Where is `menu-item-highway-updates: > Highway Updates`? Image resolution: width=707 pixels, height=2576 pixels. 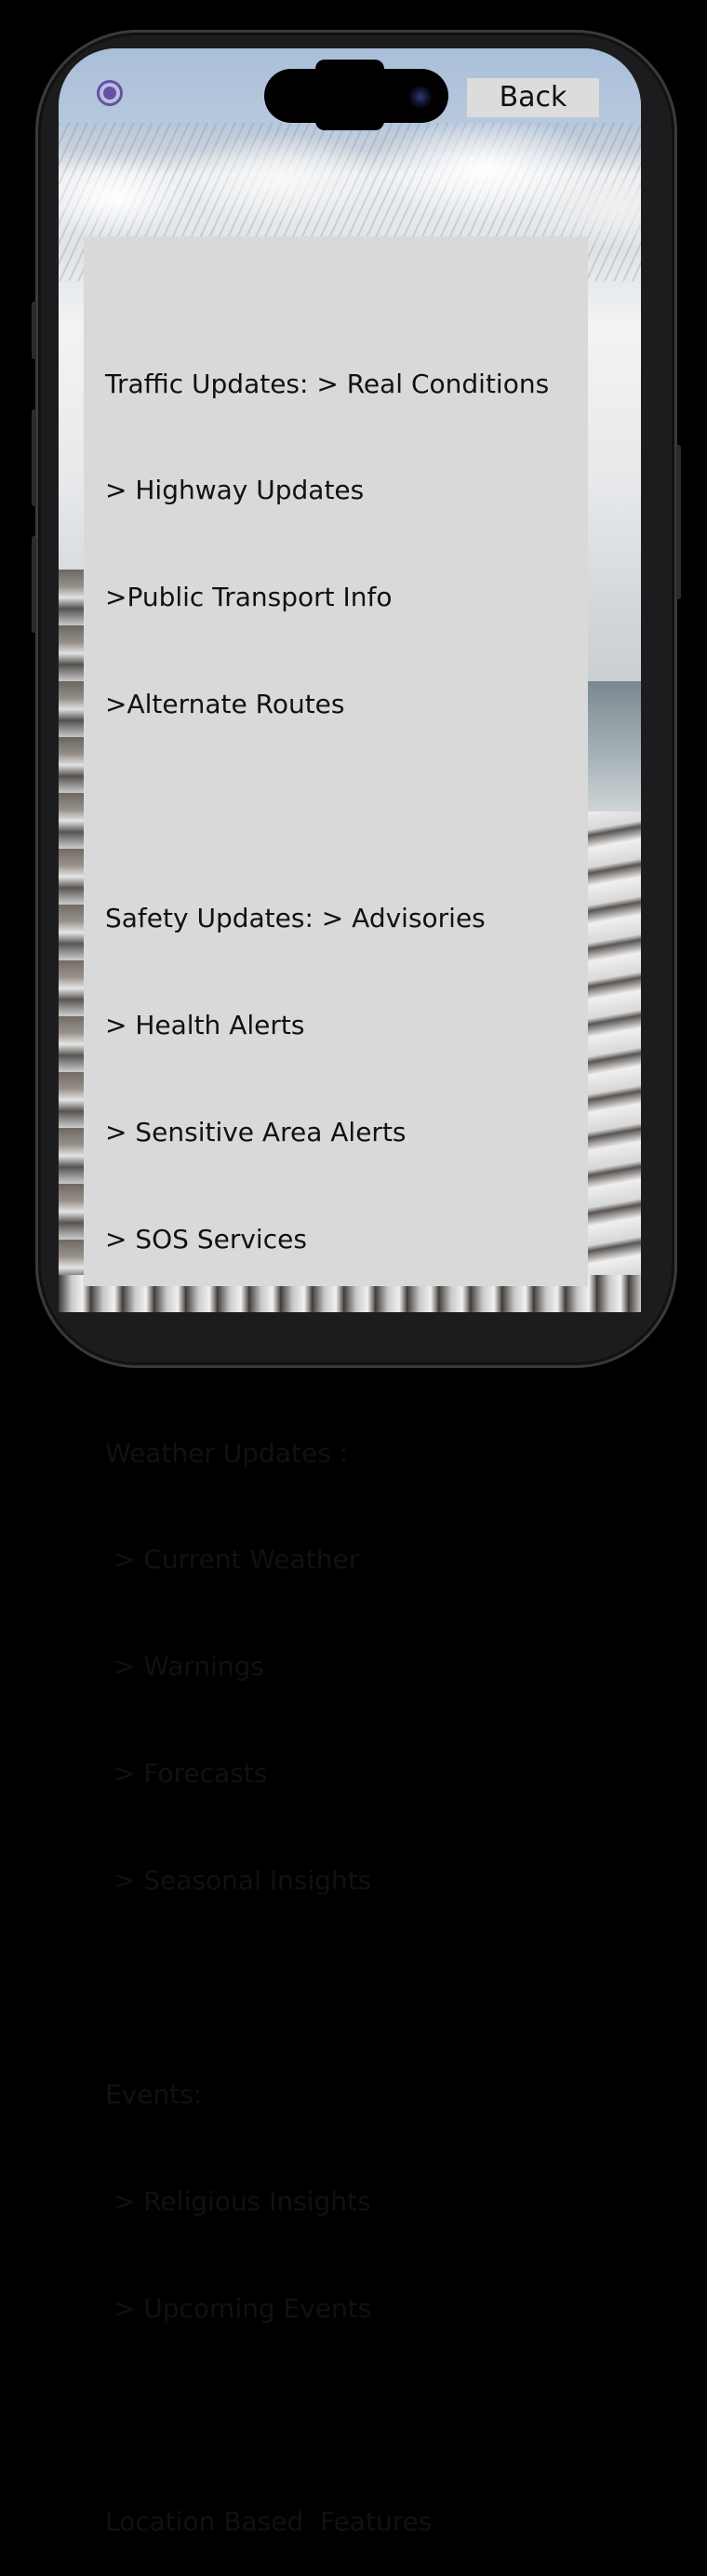
menu-item-highway-updates: > Highway Updates is located at coordinates (365, 490).